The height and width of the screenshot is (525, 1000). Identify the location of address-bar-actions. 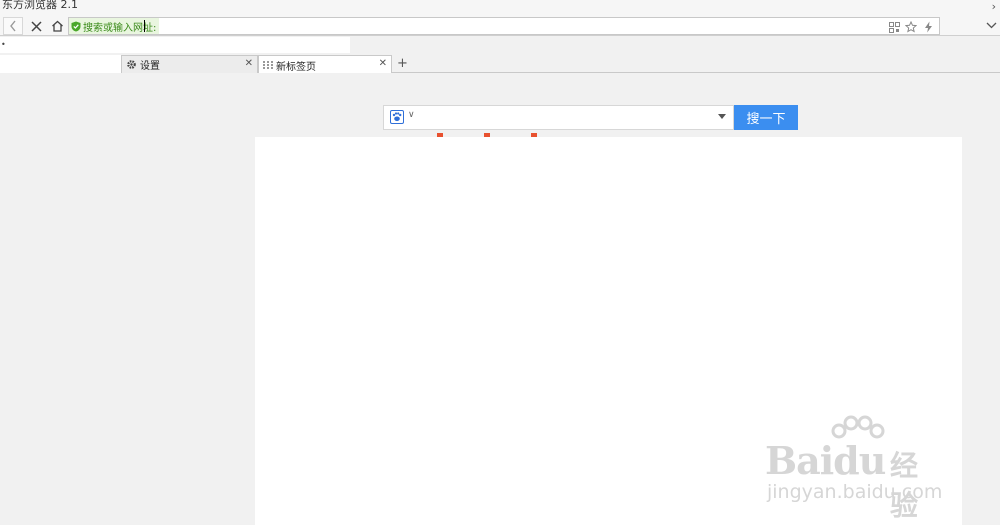
(911, 27).